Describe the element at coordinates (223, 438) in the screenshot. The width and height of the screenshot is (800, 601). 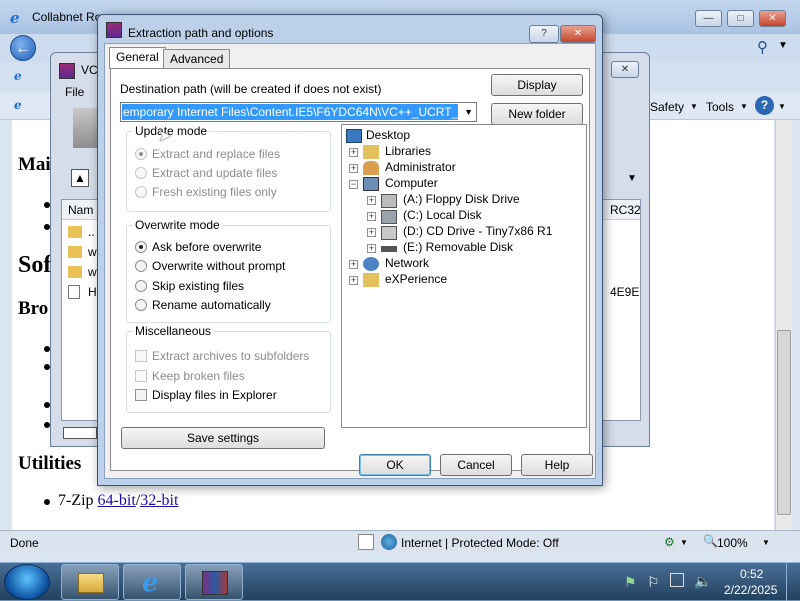
I see `save-settings-button: Save settings` at that location.